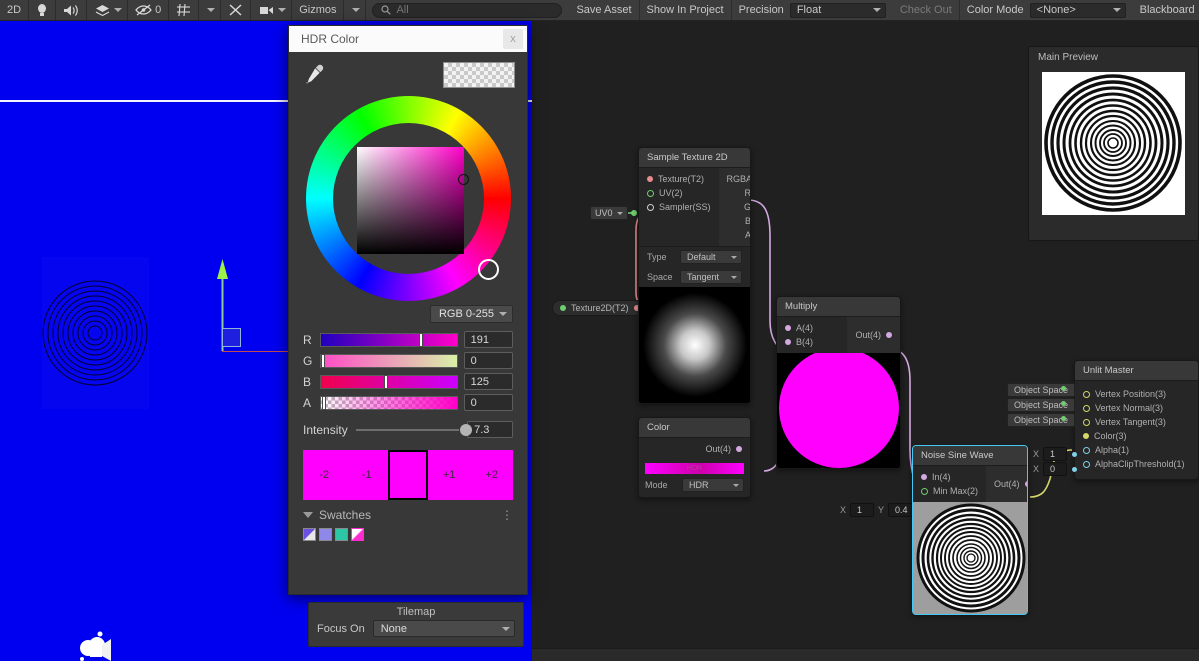  What do you see at coordinates (694, 467) in the screenshot?
I see `color-swatch-field: HDR` at bounding box center [694, 467].